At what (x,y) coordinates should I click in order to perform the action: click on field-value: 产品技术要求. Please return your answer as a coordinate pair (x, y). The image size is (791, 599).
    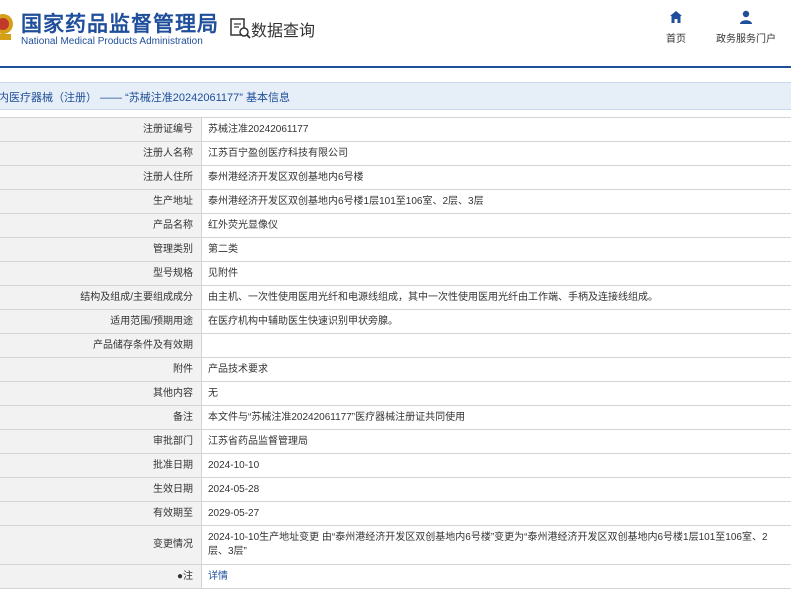
    Looking at the image, I should click on (496, 369).